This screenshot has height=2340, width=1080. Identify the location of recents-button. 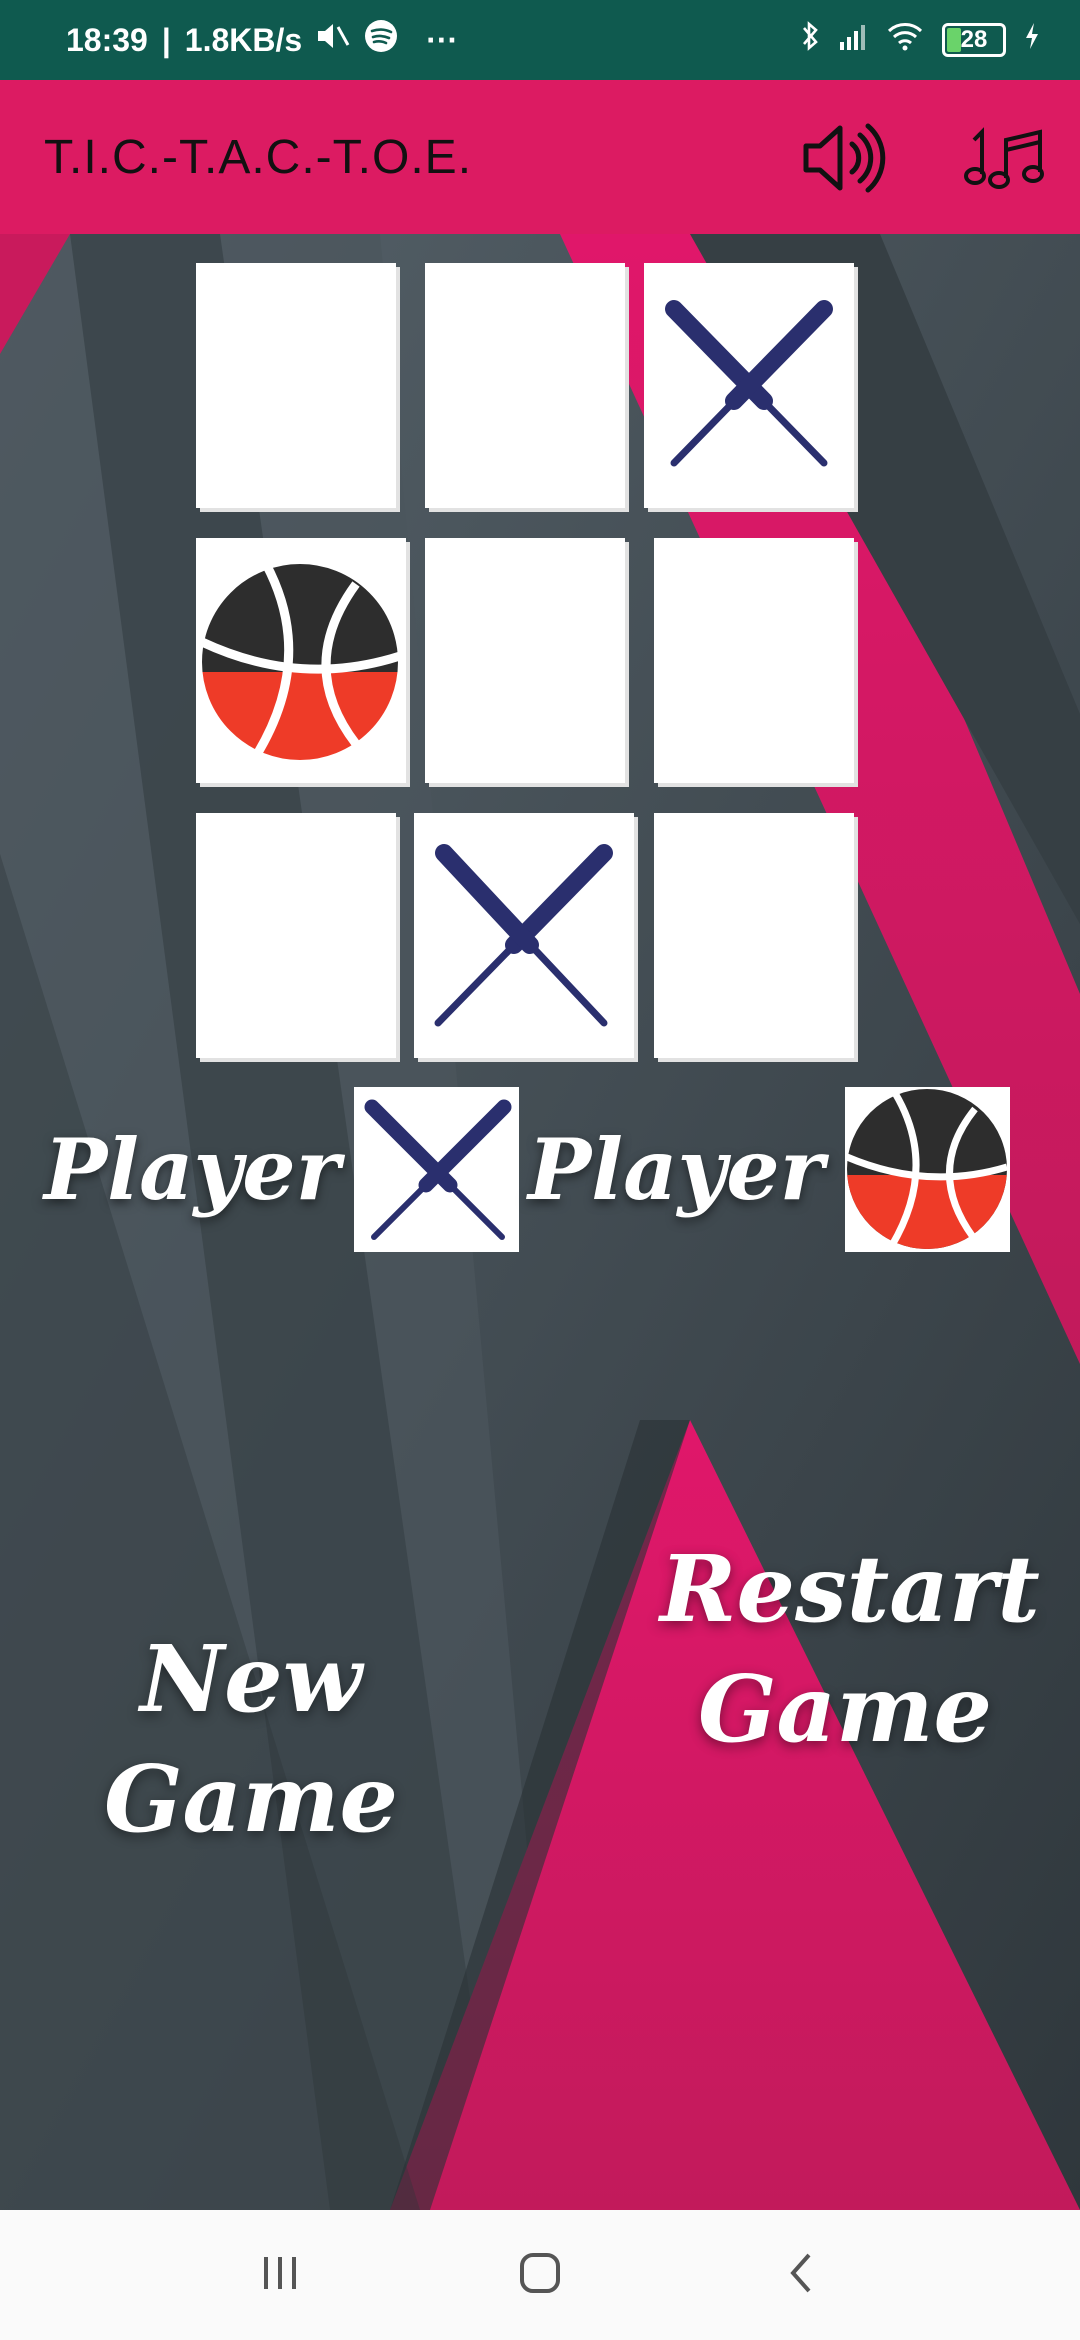
(280, 2275).